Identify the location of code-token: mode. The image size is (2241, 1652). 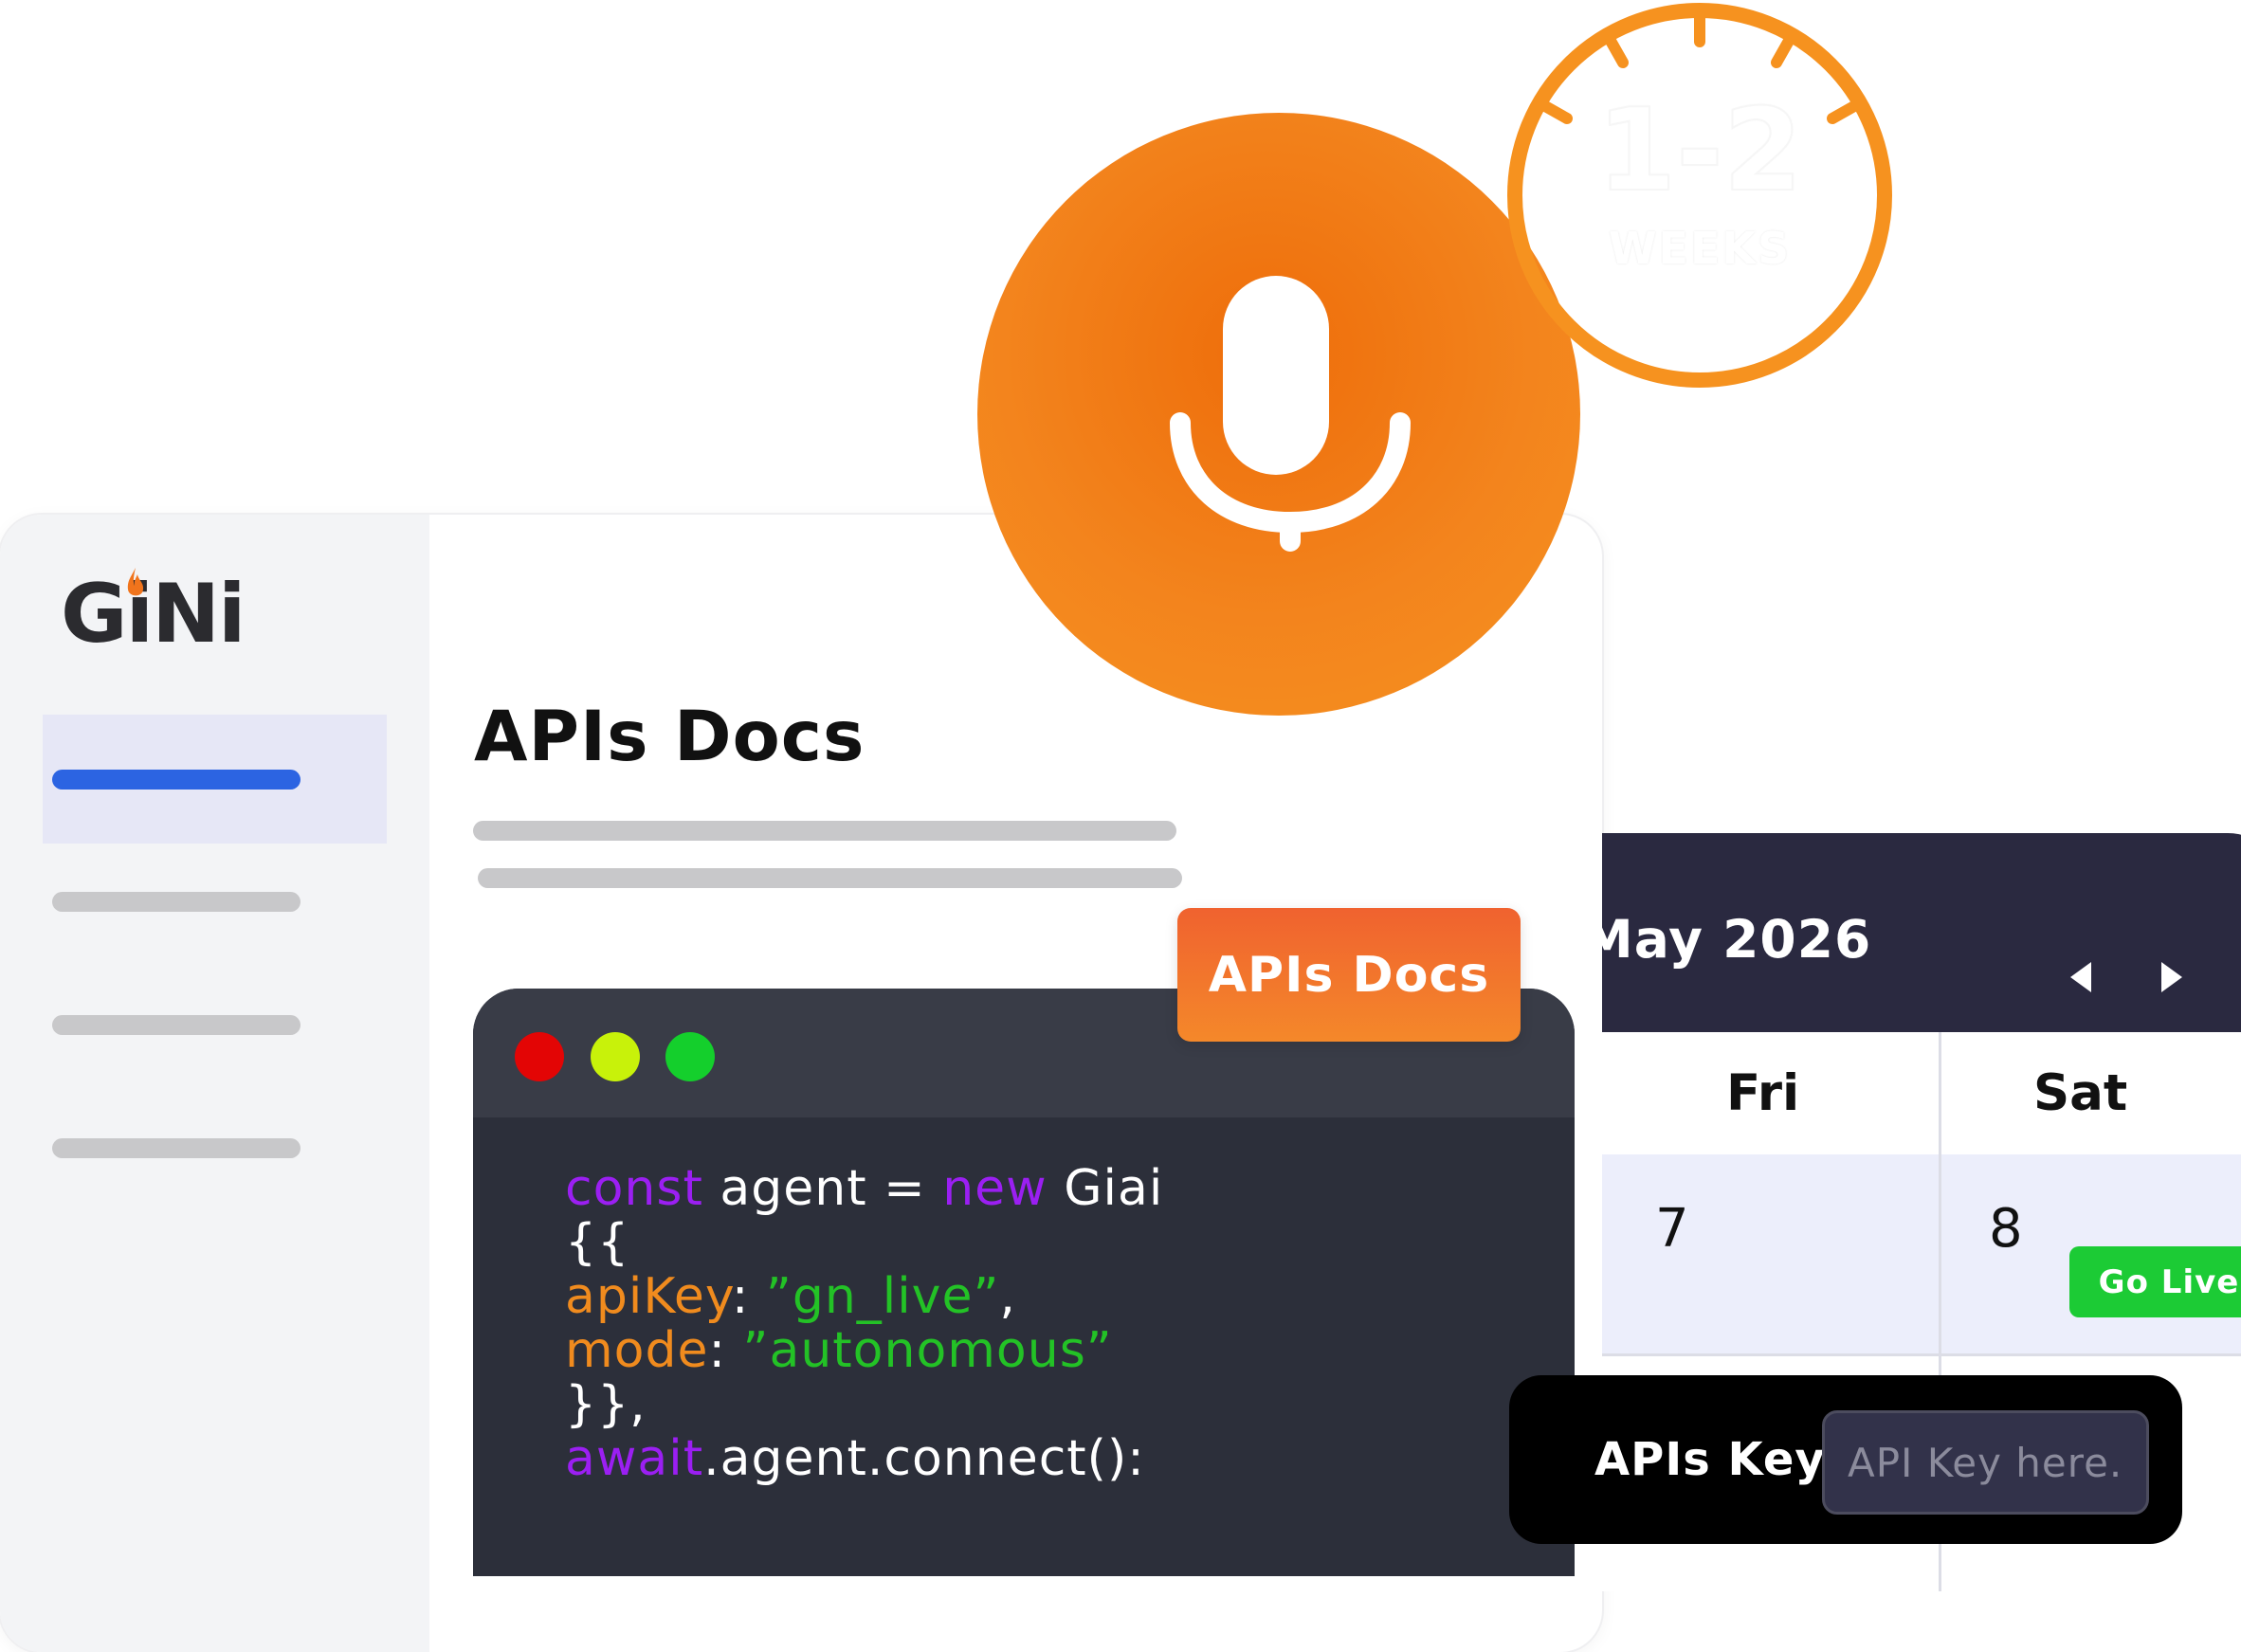
(637, 1351).